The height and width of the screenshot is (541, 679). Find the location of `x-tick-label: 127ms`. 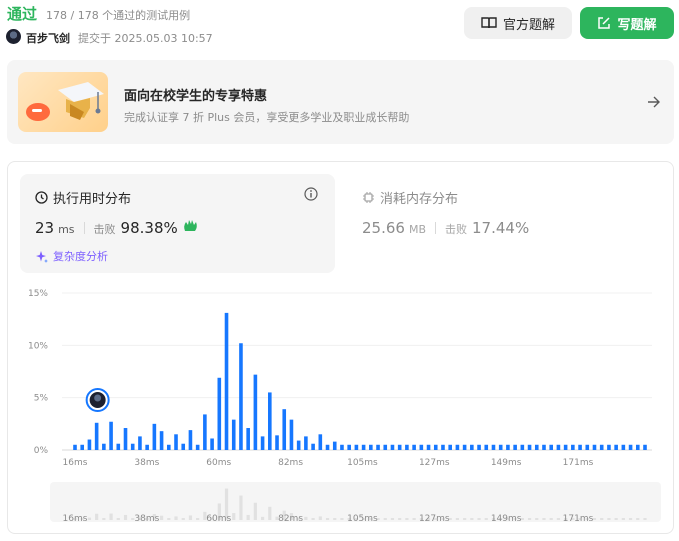

x-tick-label: 127ms is located at coordinates (434, 463).